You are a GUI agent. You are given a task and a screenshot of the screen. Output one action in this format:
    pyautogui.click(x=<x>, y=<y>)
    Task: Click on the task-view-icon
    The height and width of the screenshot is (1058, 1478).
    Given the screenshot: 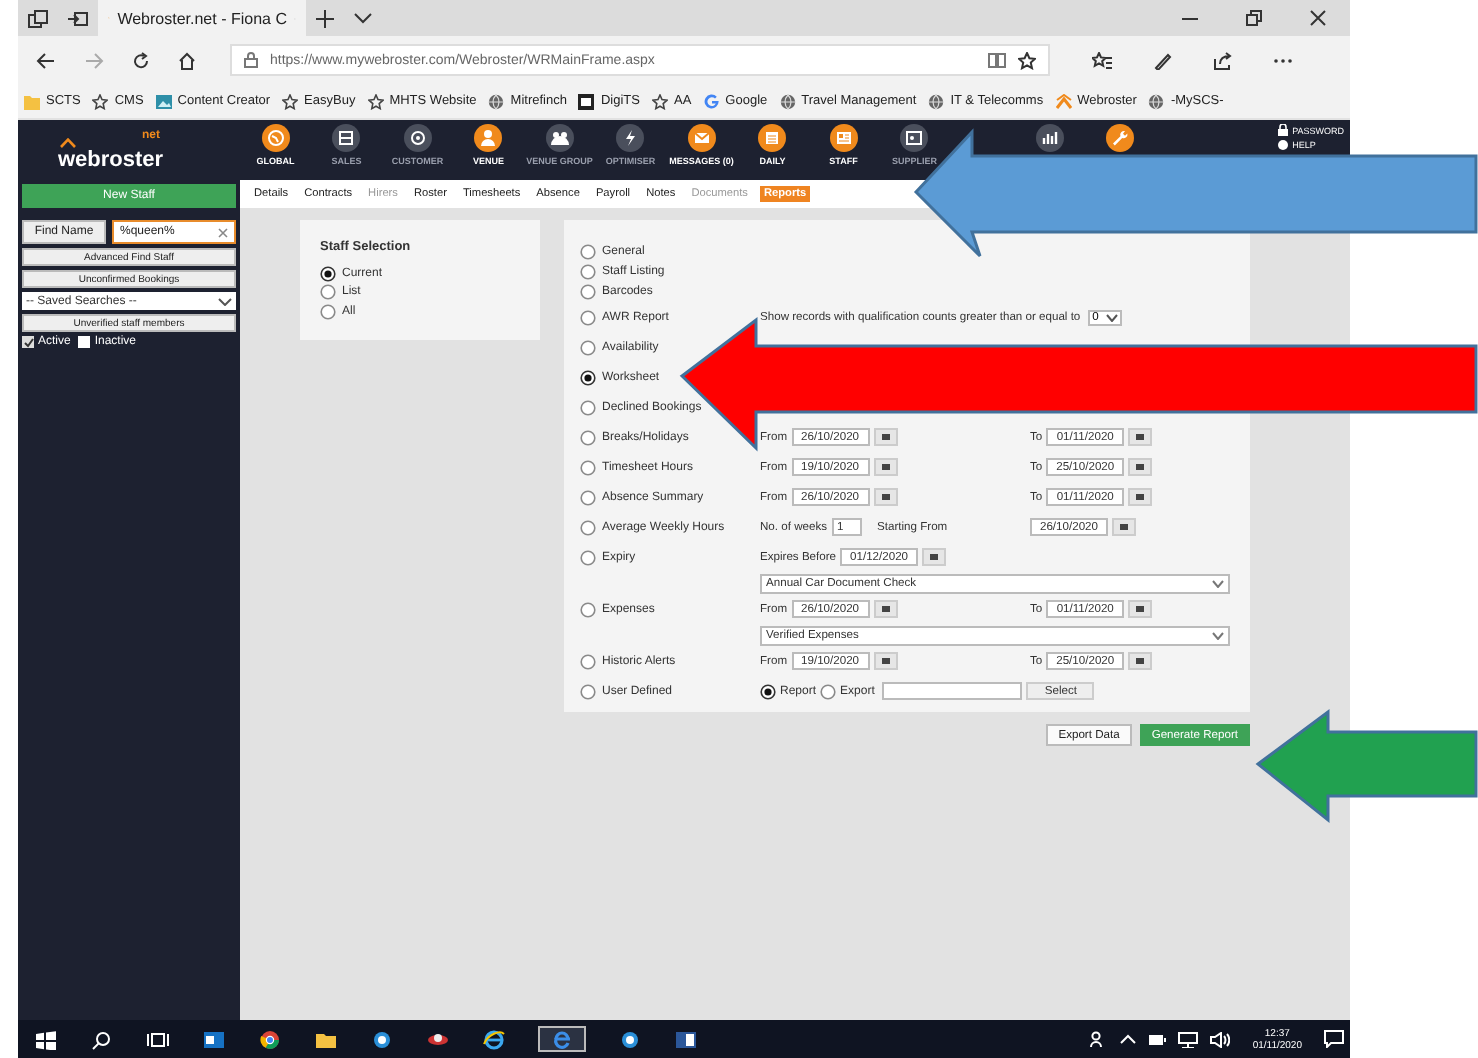 What is the action you would take?
    pyautogui.click(x=158, y=1039)
    